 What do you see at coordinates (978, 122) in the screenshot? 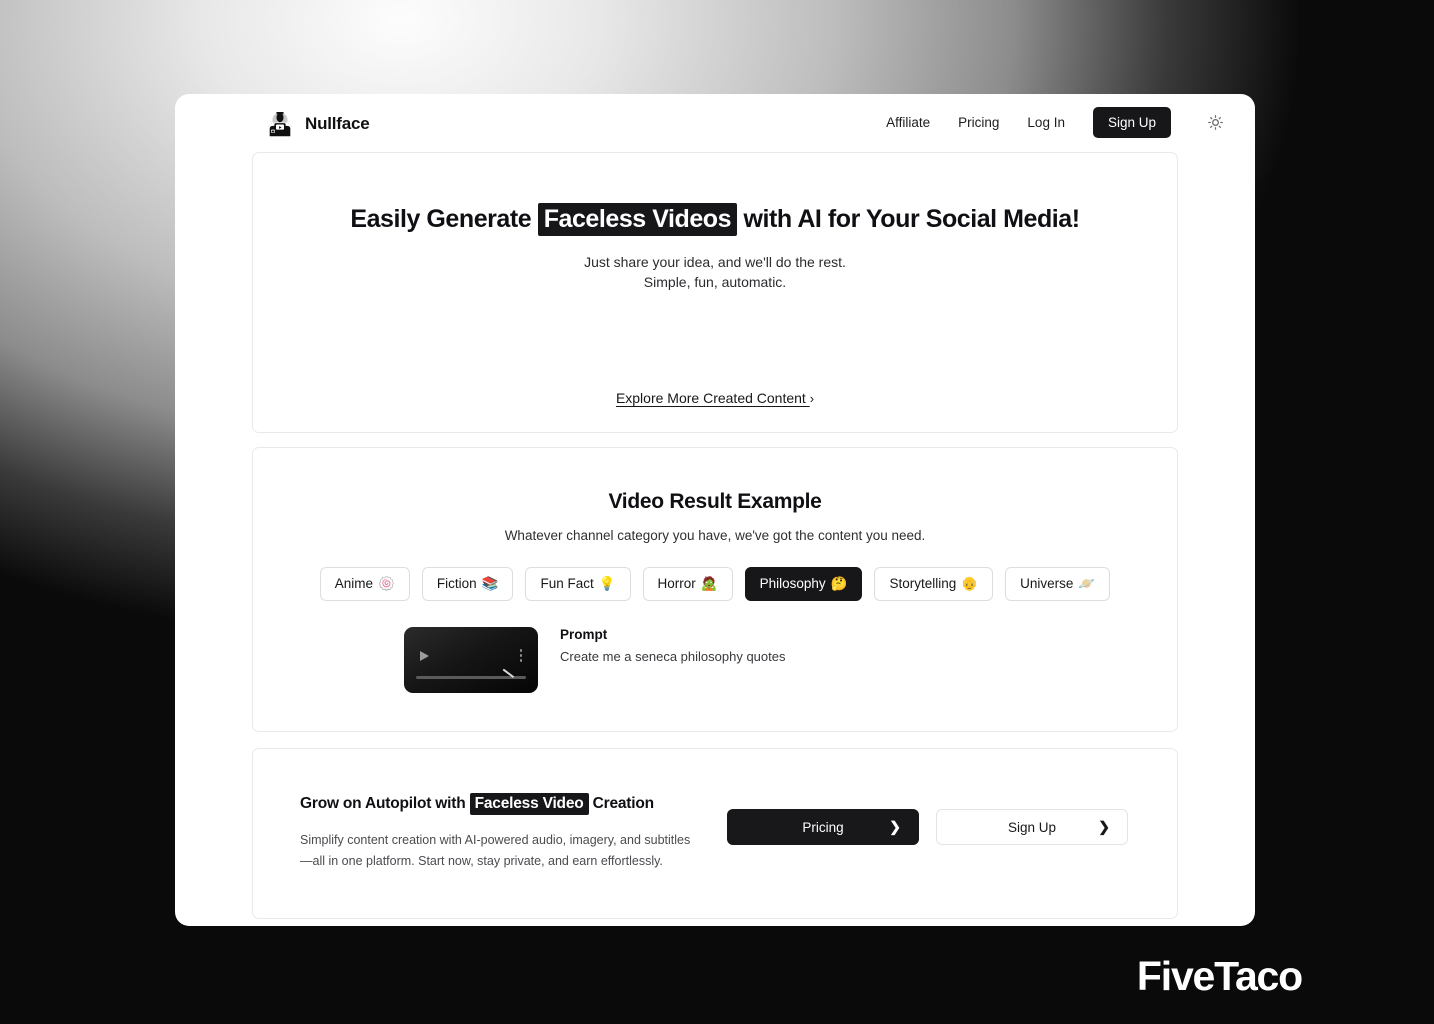
I see `nav-link-pricing: Pricing` at bounding box center [978, 122].